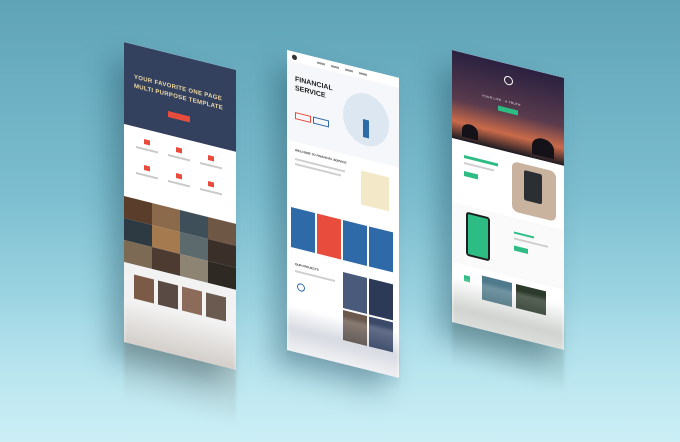 This screenshot has width=680, height=442. I want to click on promo-button, so click(471, 175).